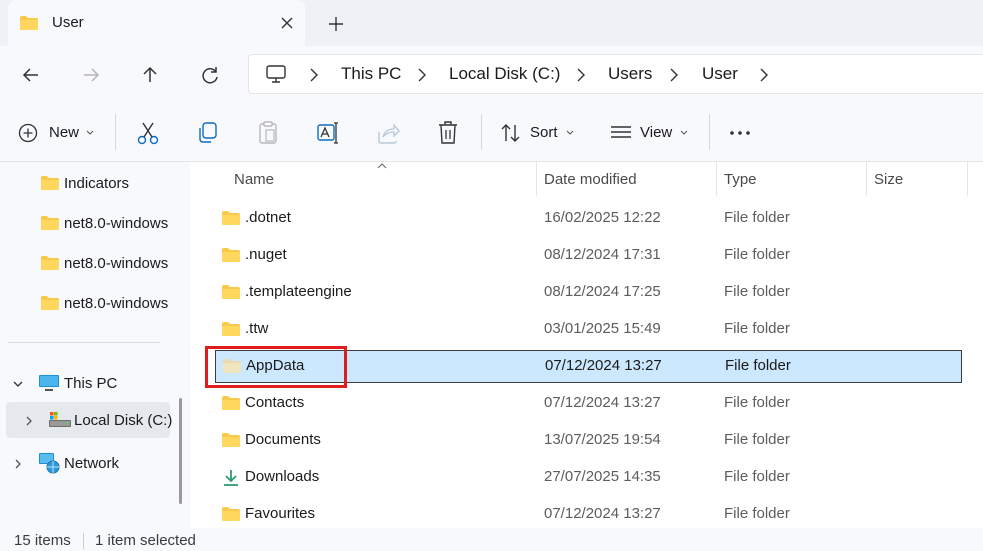 The width and height of the screenshot is (983, 551). What do you see at coordinates (491, 539) in the screenshot?
I see `status-bar: 15 items 1 item selected` at bounding box center [491, 539].